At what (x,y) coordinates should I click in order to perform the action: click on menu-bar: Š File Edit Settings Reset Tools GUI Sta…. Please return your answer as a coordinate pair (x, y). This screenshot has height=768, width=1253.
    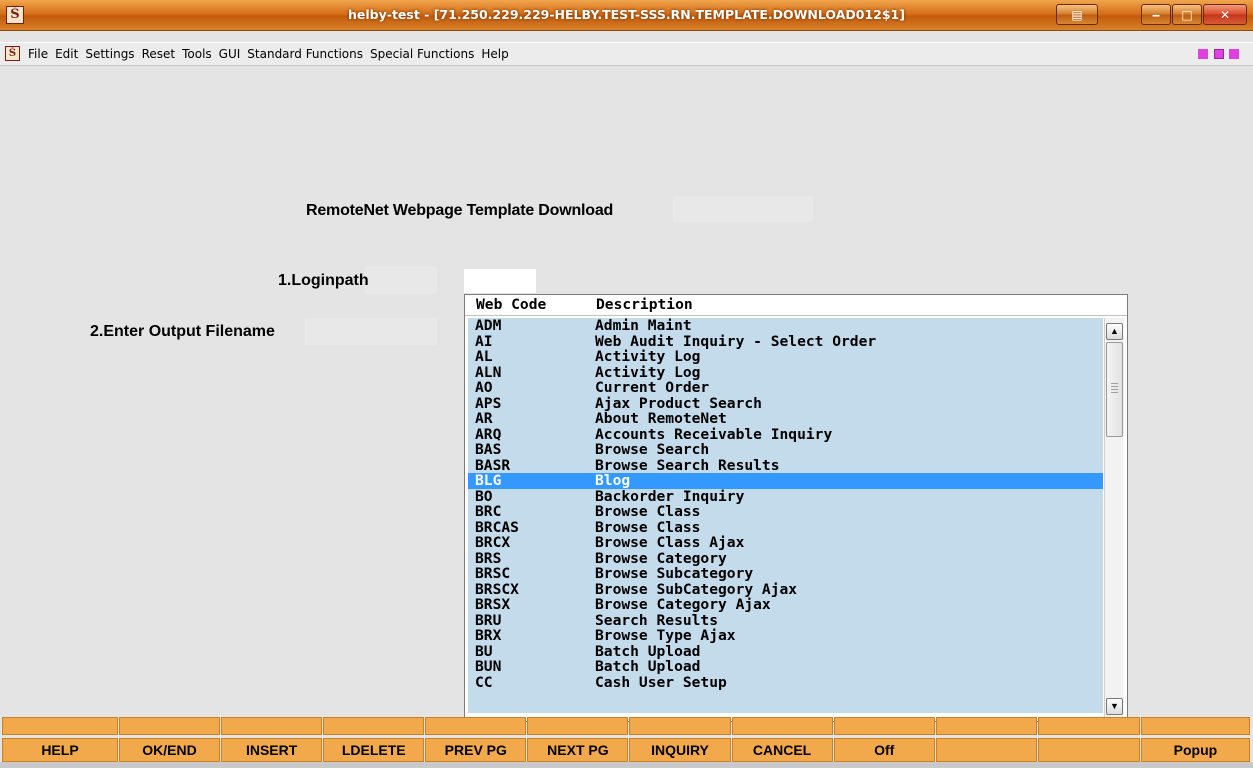
    Looking at the image, I should click on (626, 54).